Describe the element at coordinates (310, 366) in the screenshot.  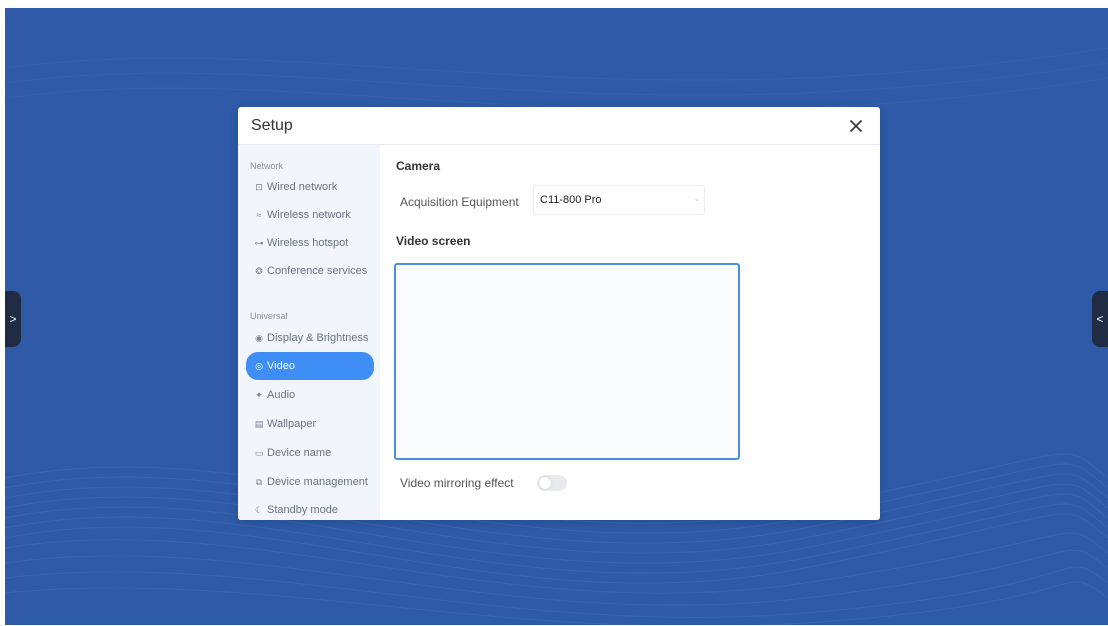
I see `sidebar-item-video: ◎ Video` at that location.